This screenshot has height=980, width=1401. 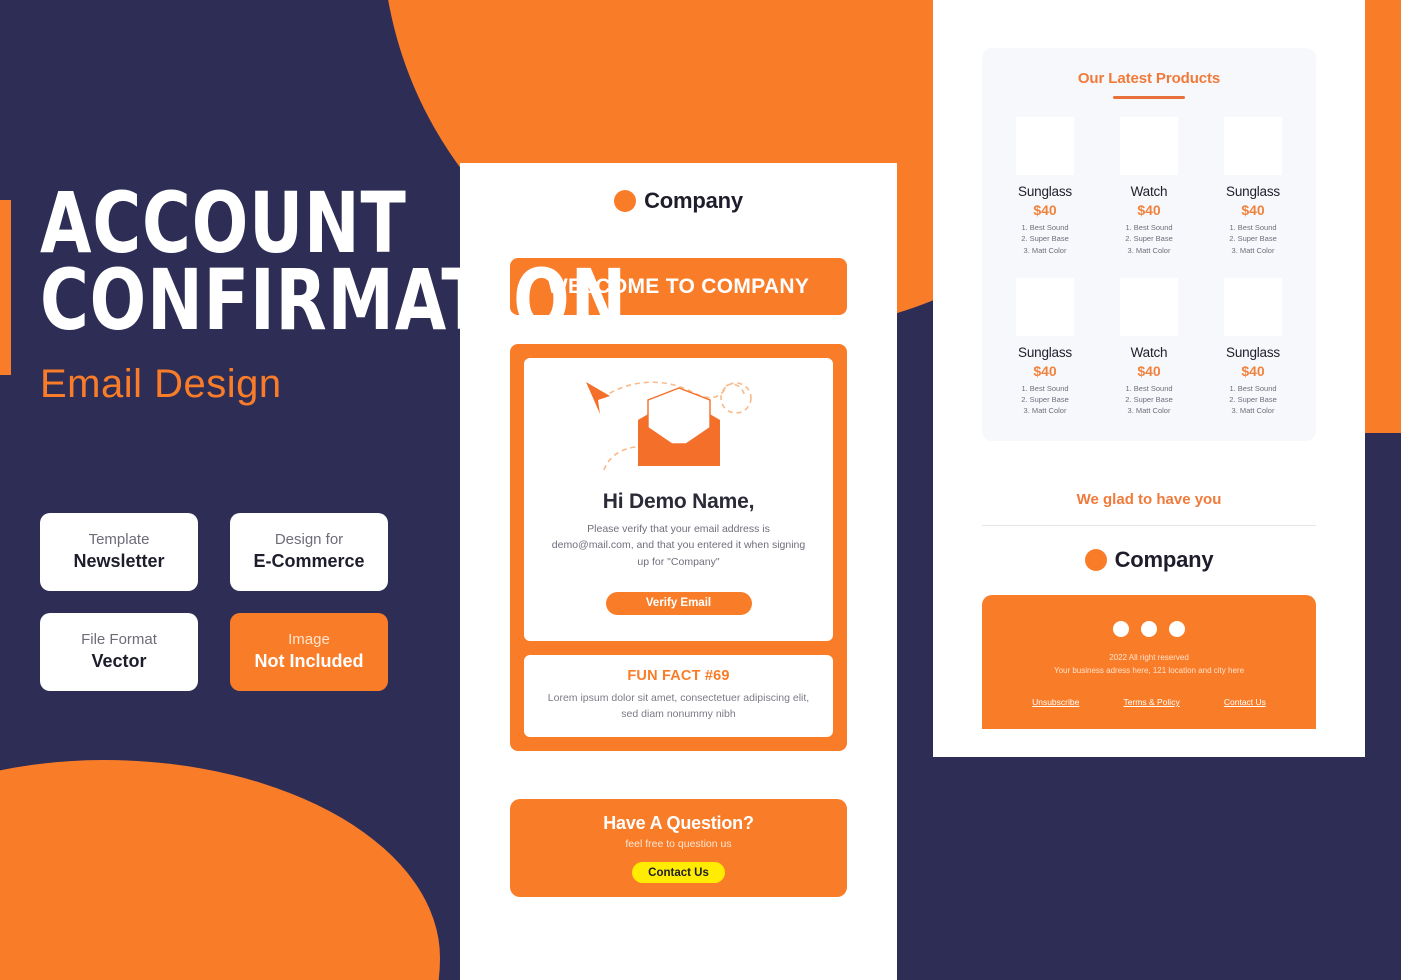 I want to click on thanks-headline: We glad to have you, so click(x=1149, y=499).